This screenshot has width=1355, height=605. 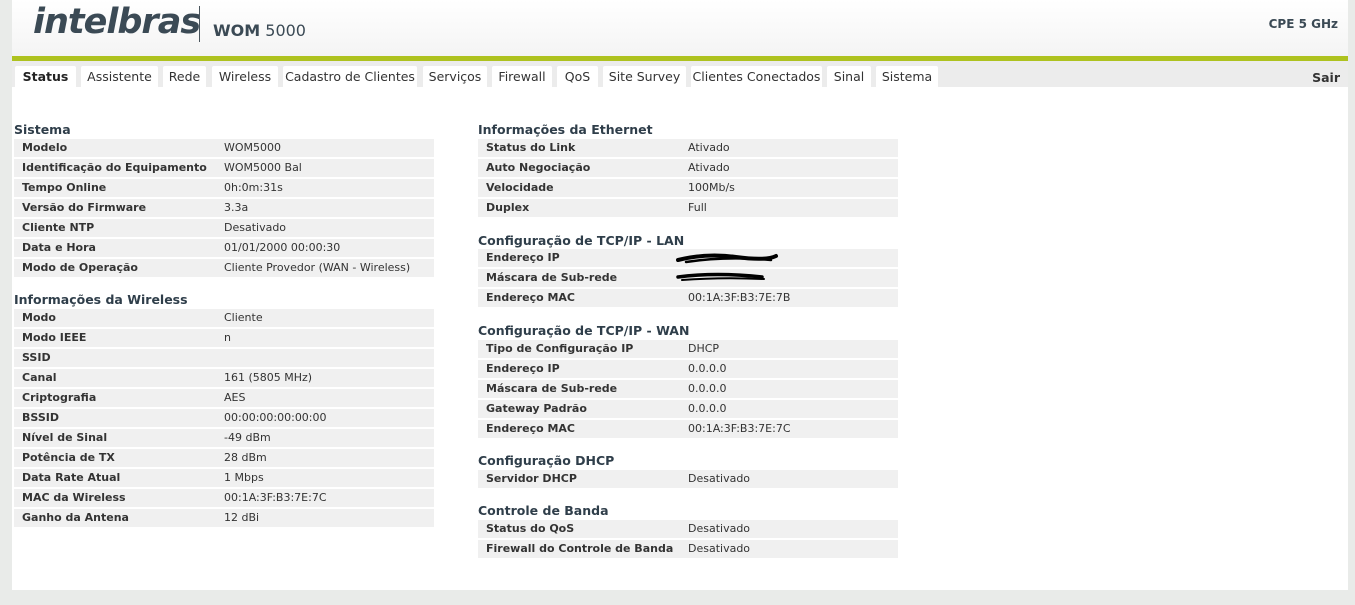 I want to click on table-row: BSSID 00:00:00:00:00:00, so click(x=224, y=418).